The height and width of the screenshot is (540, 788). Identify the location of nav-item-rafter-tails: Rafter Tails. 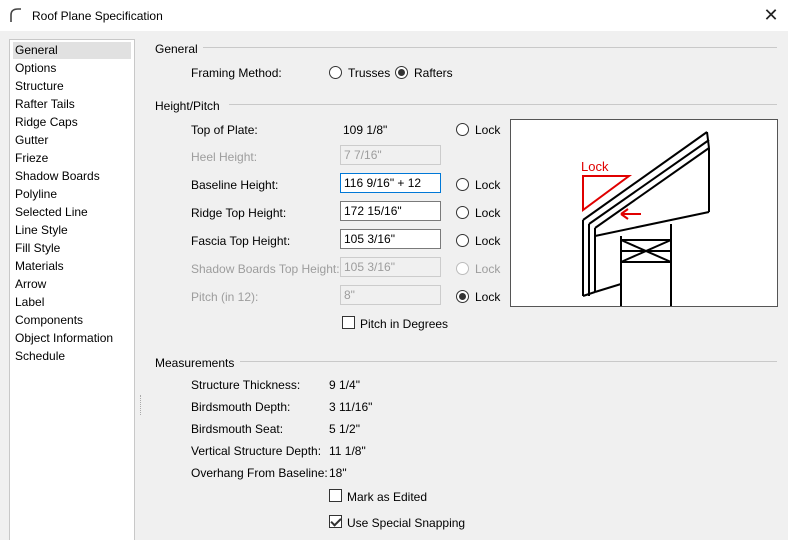
(72, 104).